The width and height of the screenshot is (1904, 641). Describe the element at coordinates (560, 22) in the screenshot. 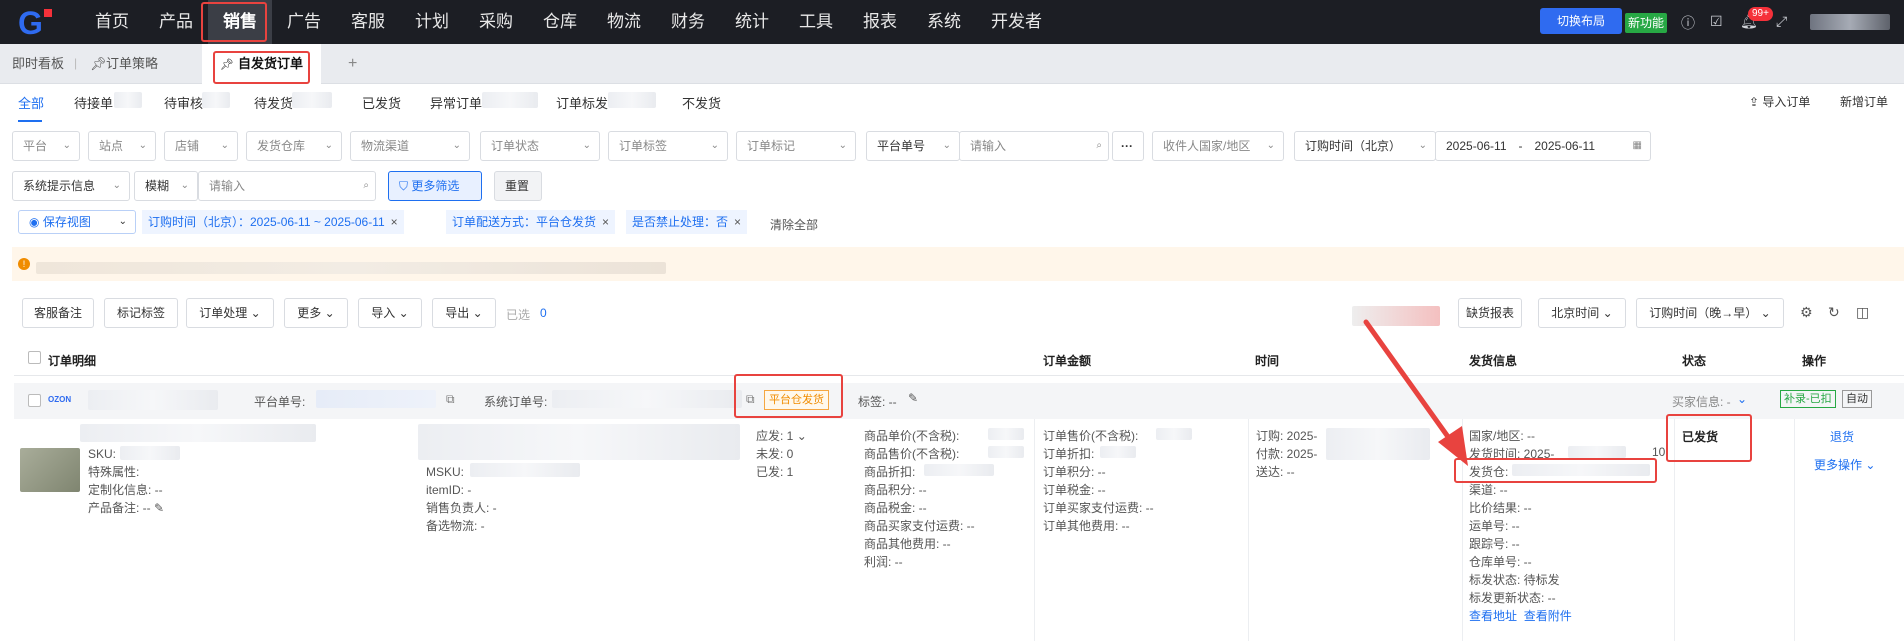

I see `nav-warehouse: 仓库` at that location.